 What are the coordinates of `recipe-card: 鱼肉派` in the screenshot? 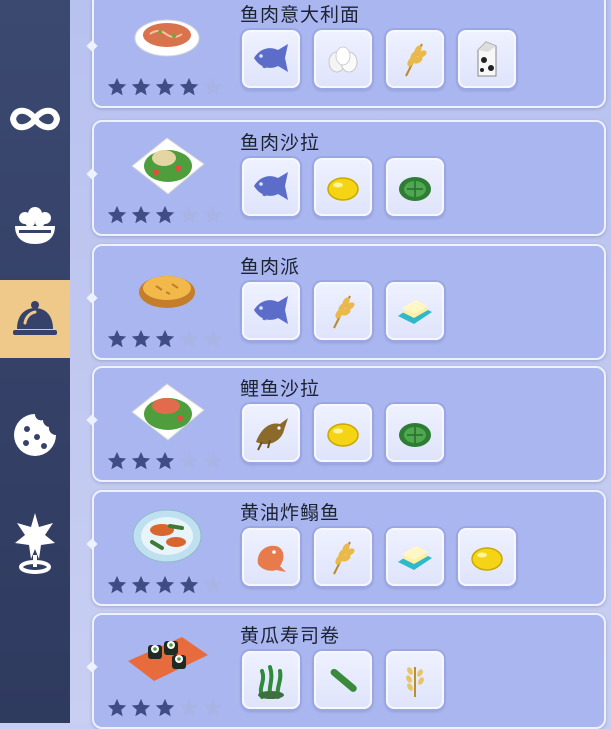 It's located at (346, 302).